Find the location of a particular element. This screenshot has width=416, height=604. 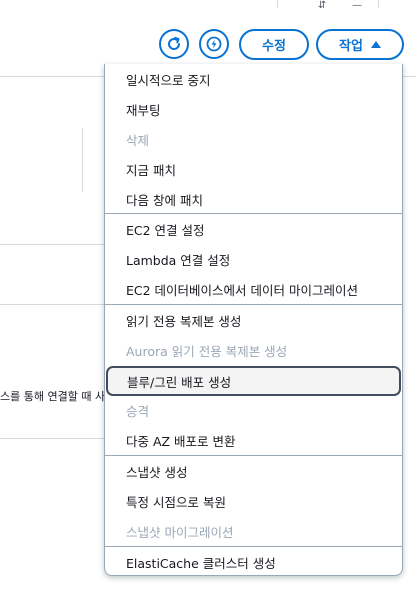

actions-button: 작업 is located at coordinates (360, 44).